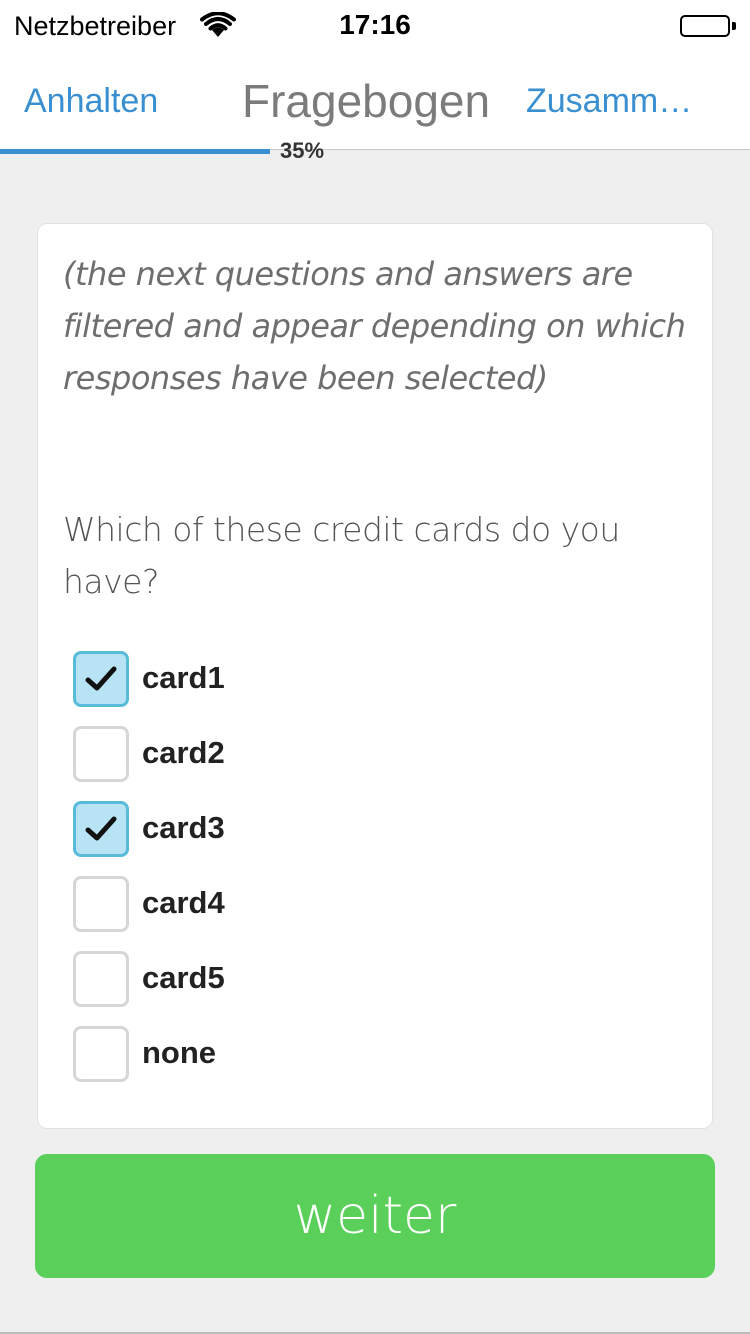 This screenshot has width=750, height=1334. Describe the element at coordinates (375, 1216) in the screenshot. I see `next-button: weiter` at that location.